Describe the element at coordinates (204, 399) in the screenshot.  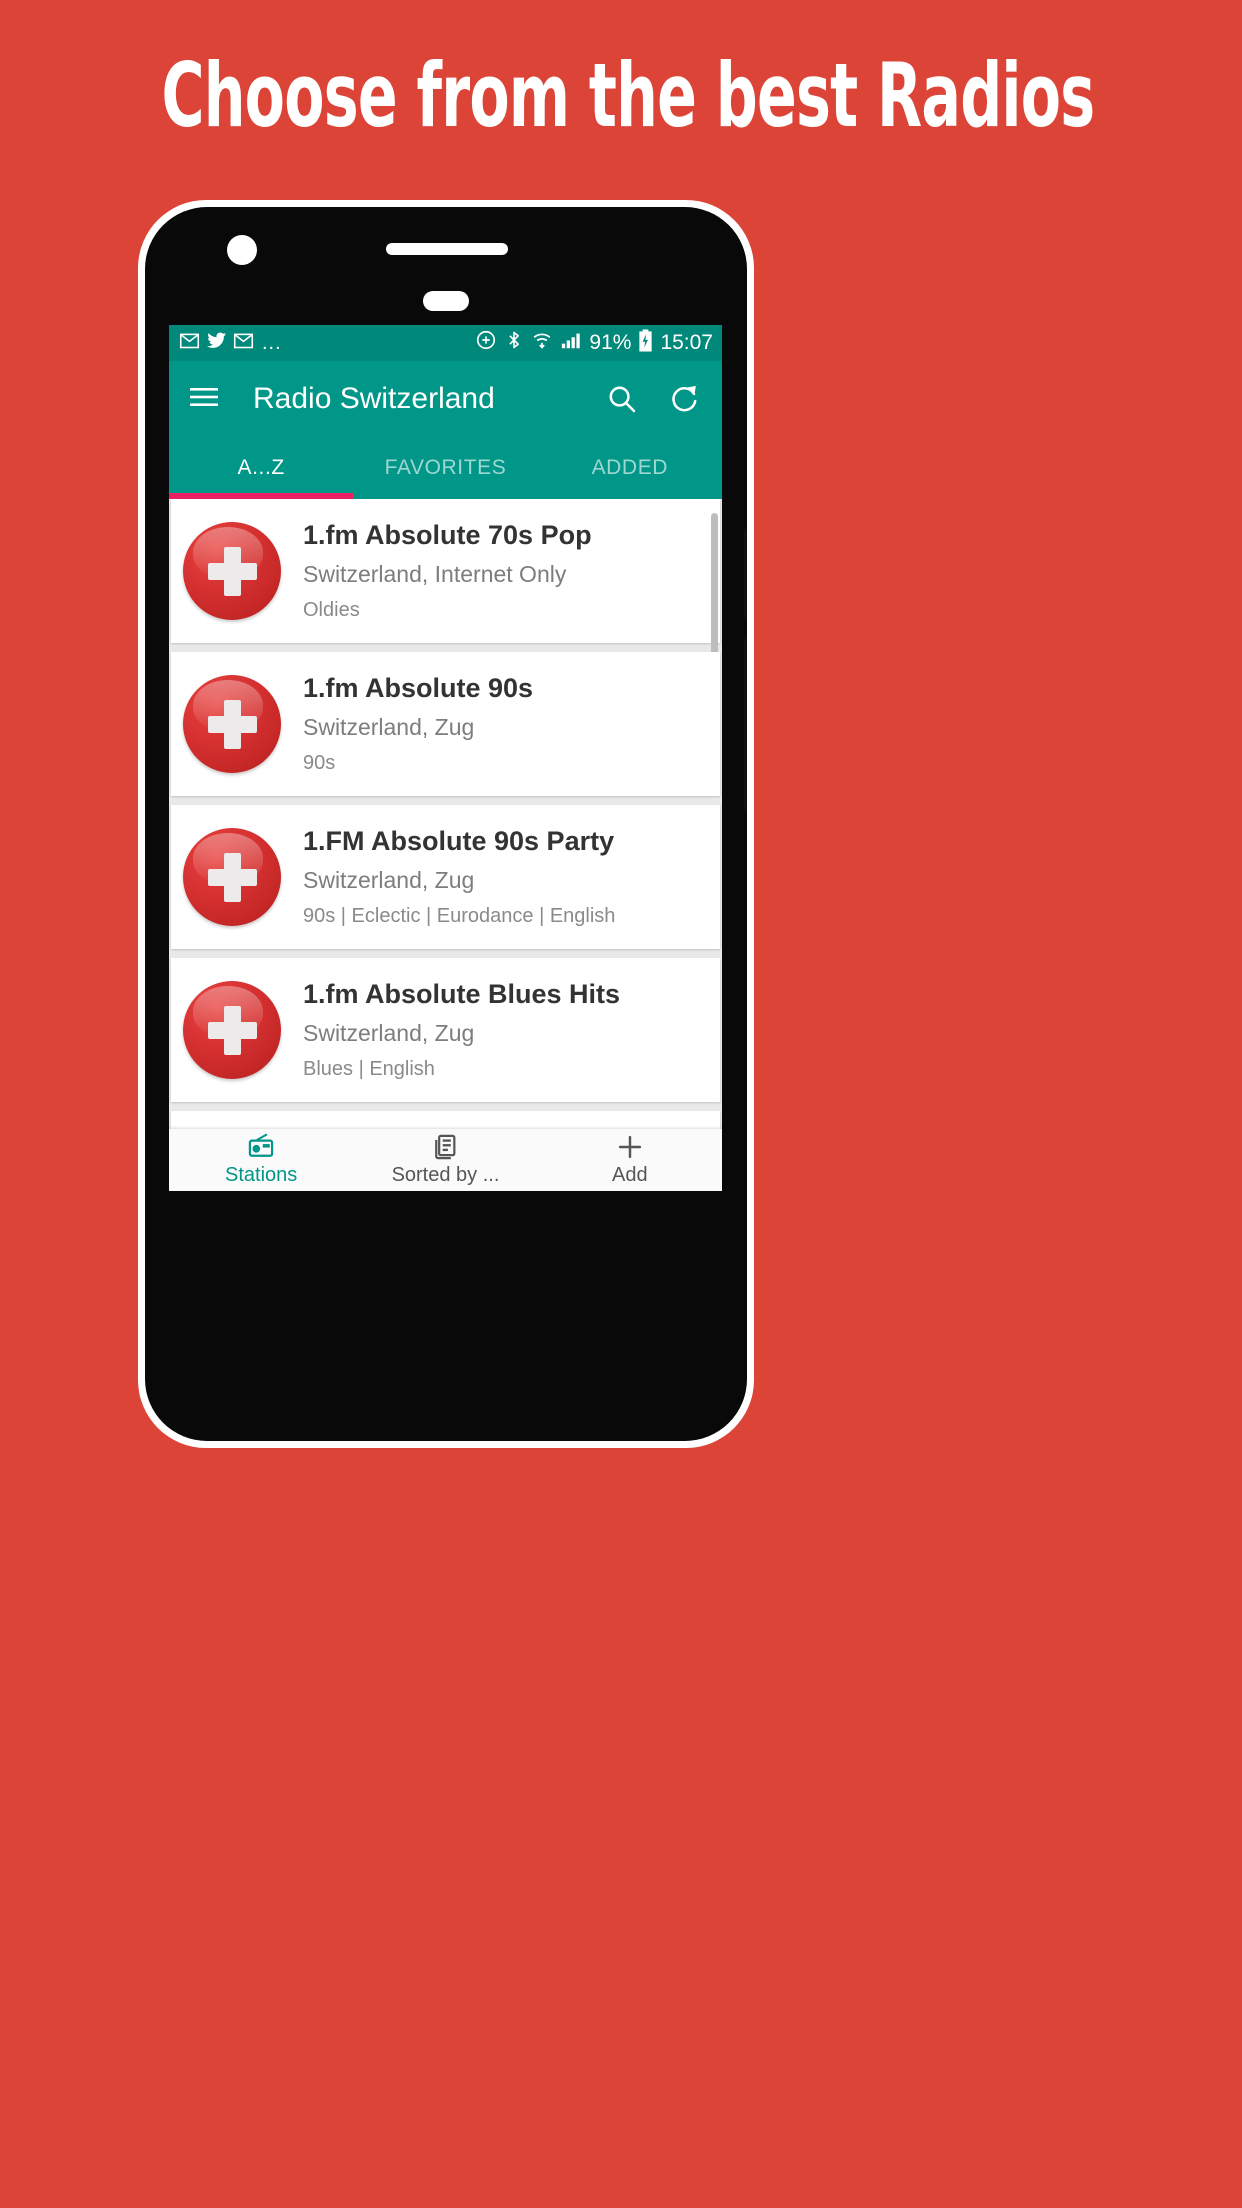
I see `hamburger-menu-icon` at that location.